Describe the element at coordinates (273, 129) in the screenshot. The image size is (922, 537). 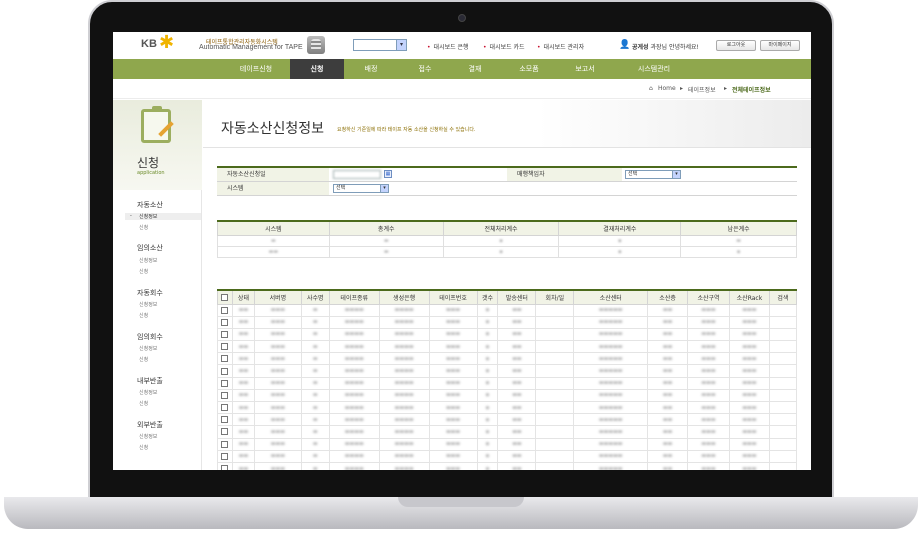
I see `page-title: 자동소산신청정보` at that location.